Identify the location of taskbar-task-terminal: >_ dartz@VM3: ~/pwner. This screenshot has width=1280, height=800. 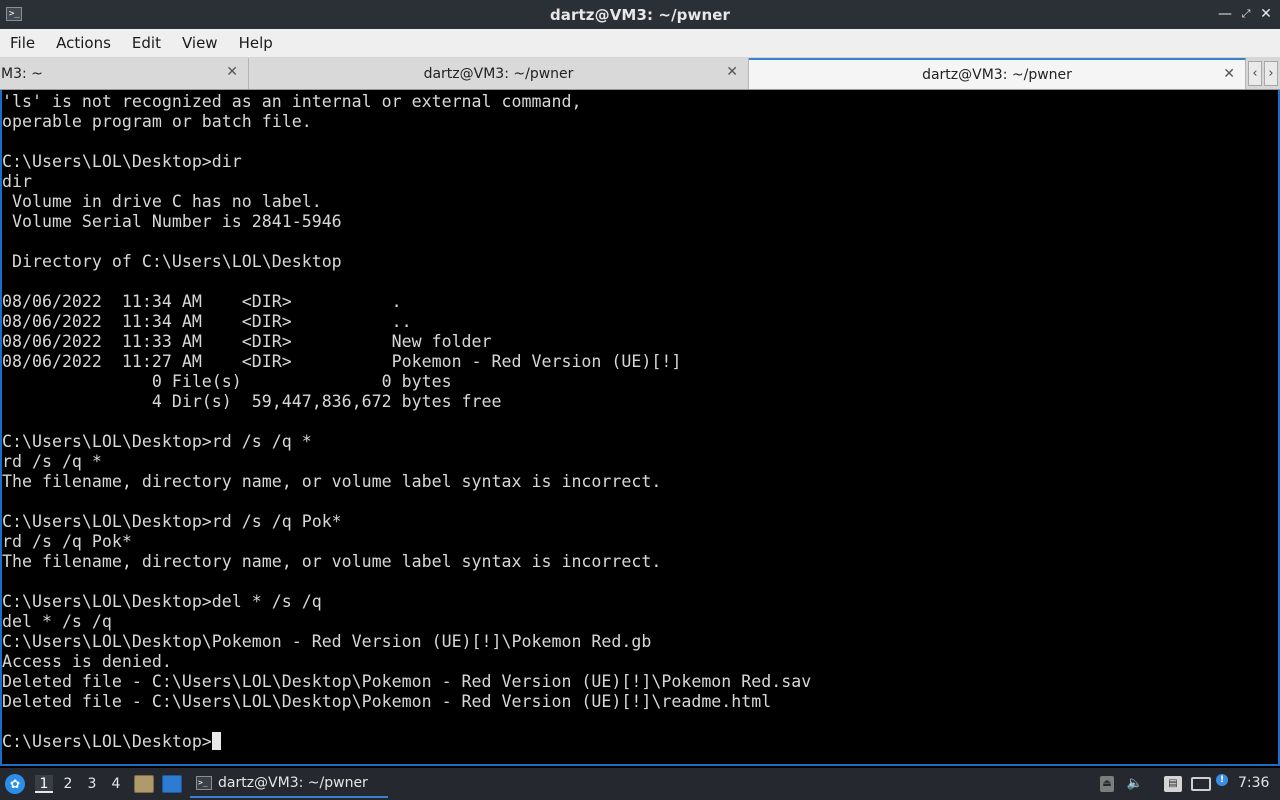
(289, 784).